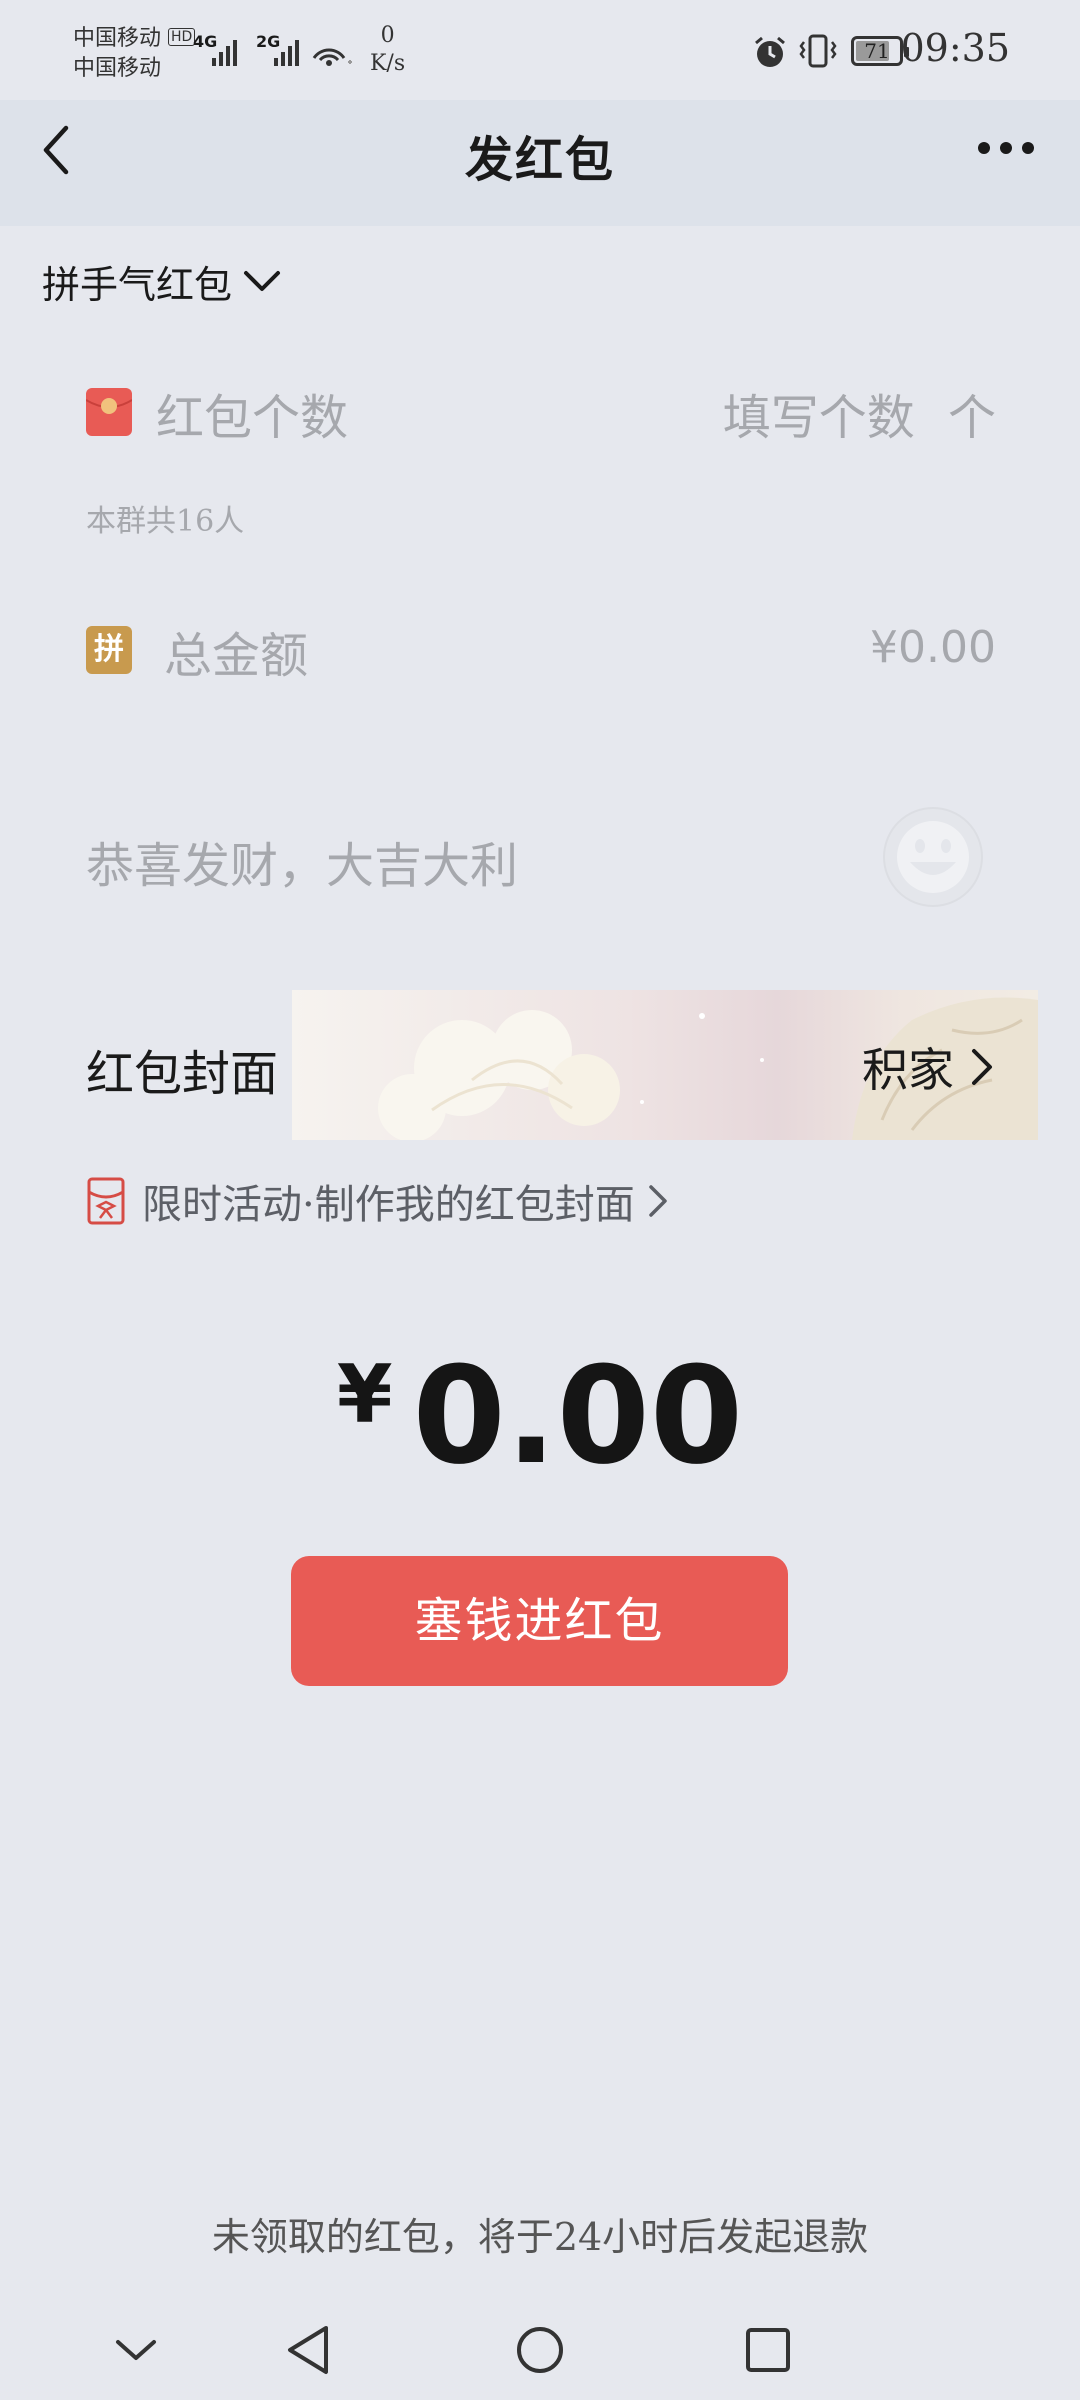 This screenshot has width=1080, height=2400. What do you see at coordinates (877, 51) in the screenshot?
I see `battery-level: 71` at bounding box center [877, 51].